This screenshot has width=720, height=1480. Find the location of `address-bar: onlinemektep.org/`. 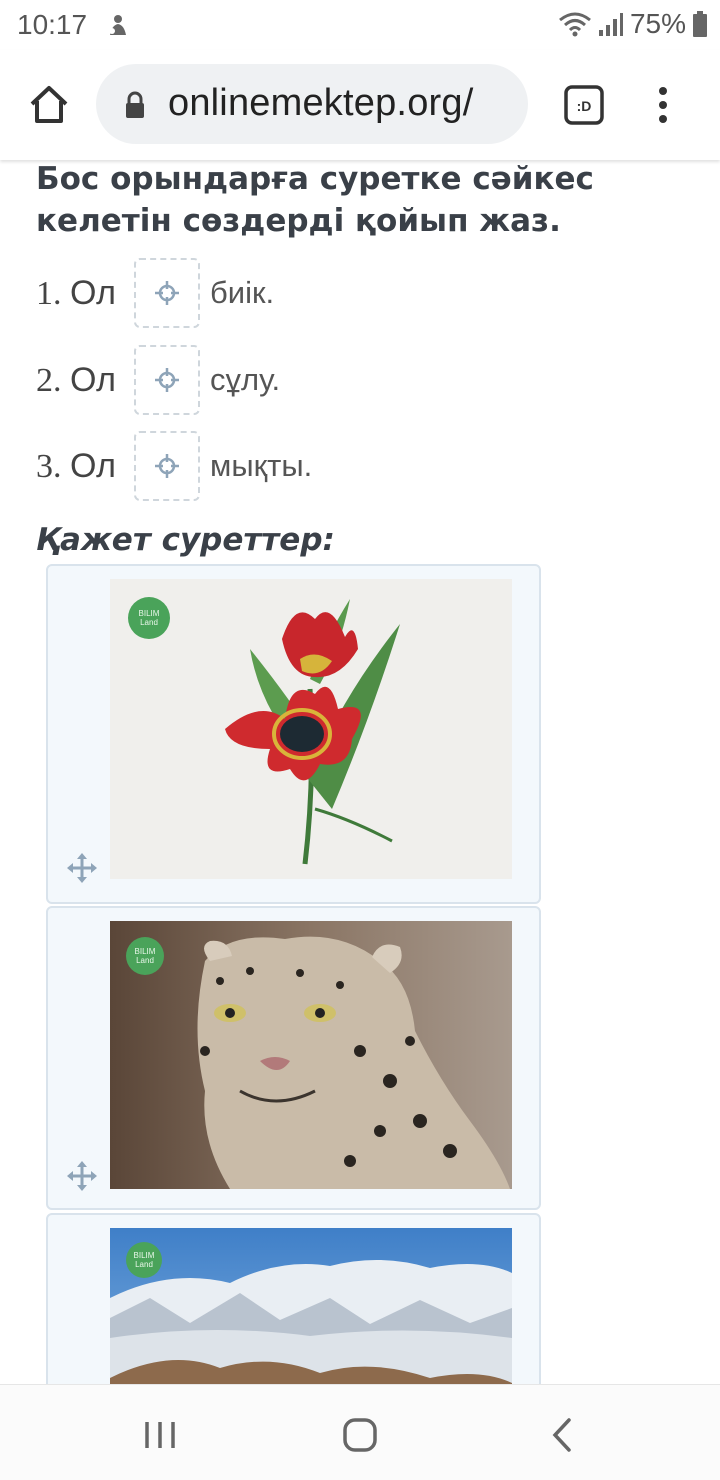

address-bar: onlinemektep.org/ is located at coordinates (312, 104).